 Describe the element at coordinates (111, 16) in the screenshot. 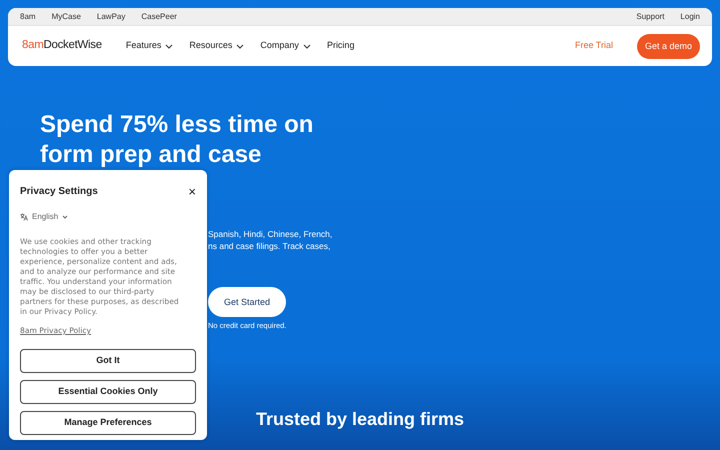

I see `top-link: LawPay` at that location.